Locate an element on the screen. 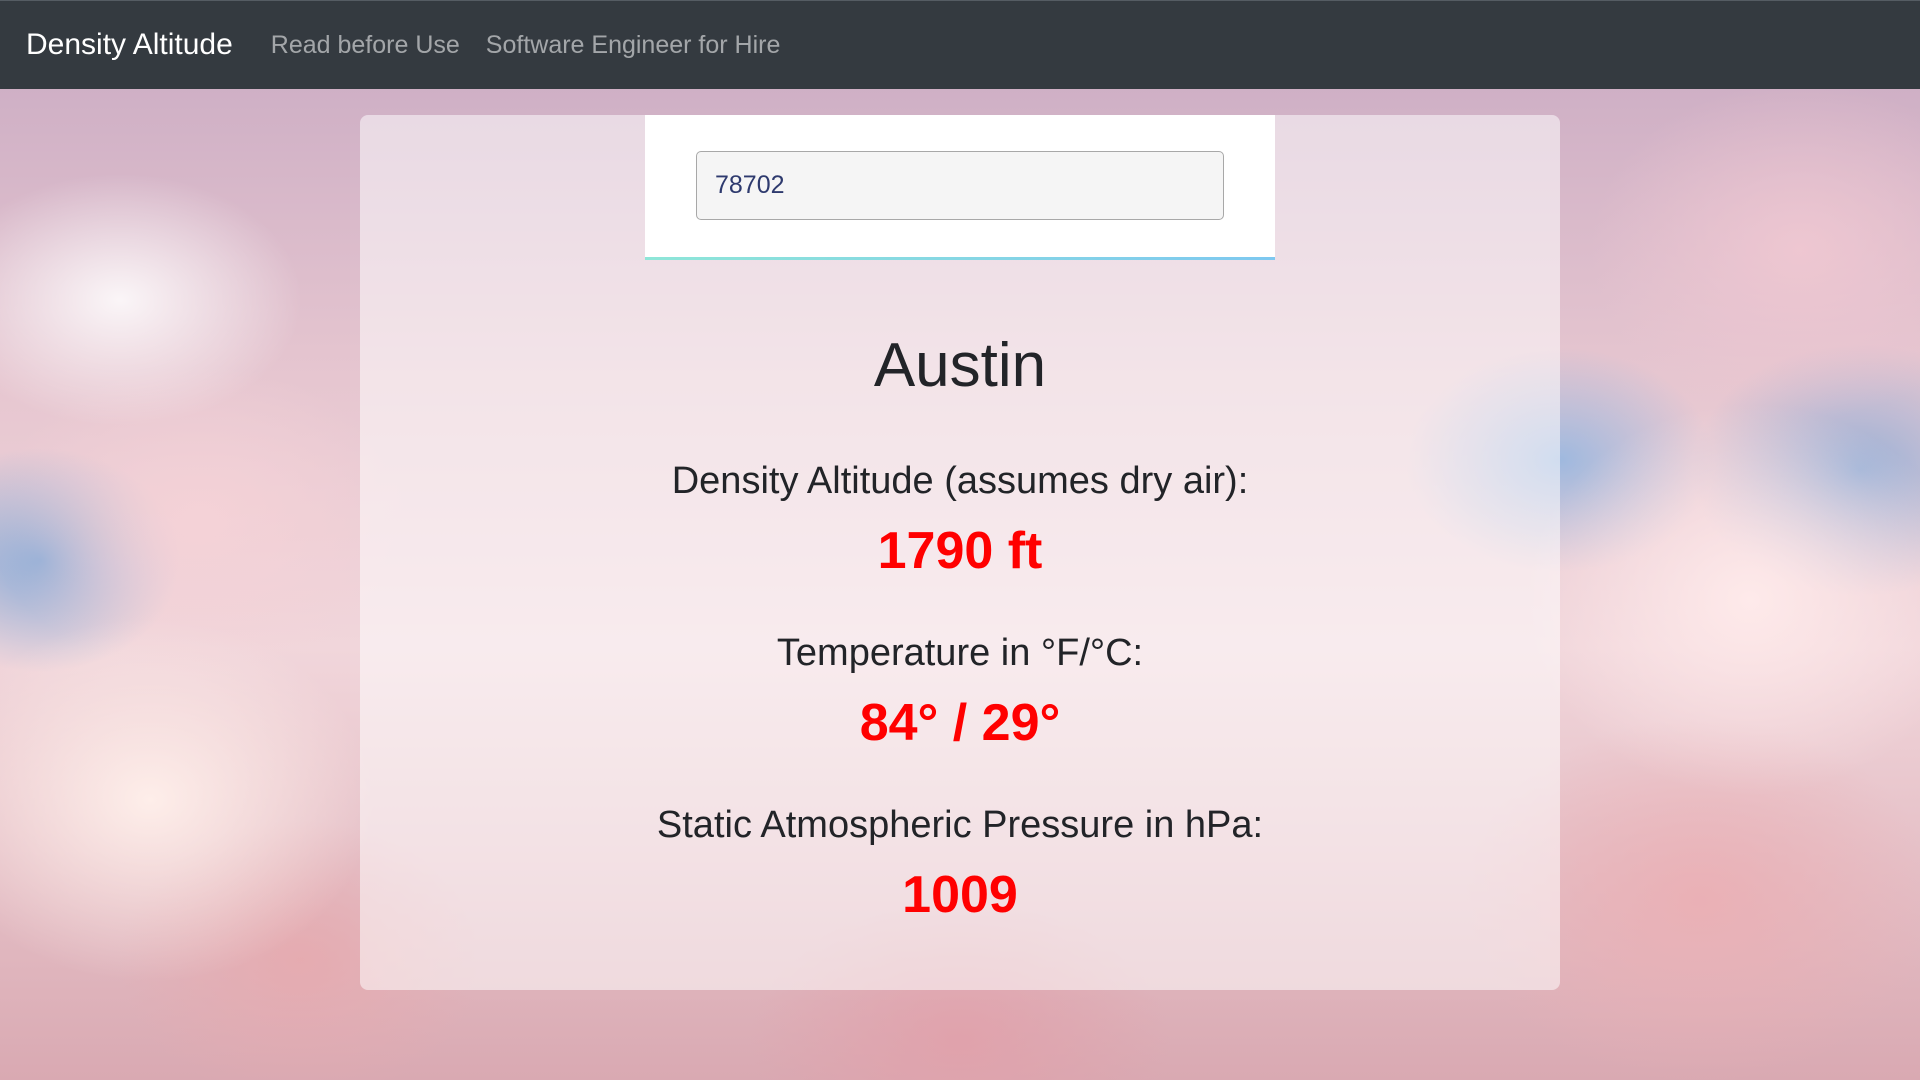 Image resolution: width=1920 pixels, height=1080 pixels. search-card is located at coordinates (960, 187).